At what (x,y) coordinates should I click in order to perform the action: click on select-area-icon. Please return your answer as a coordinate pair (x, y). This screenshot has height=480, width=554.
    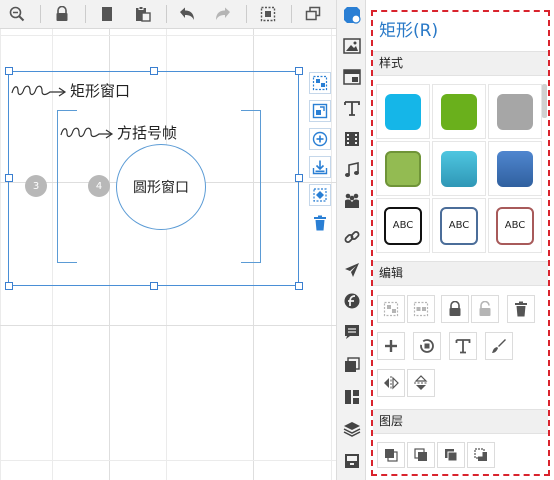
    Looking at the image, I should click on (268, 14).